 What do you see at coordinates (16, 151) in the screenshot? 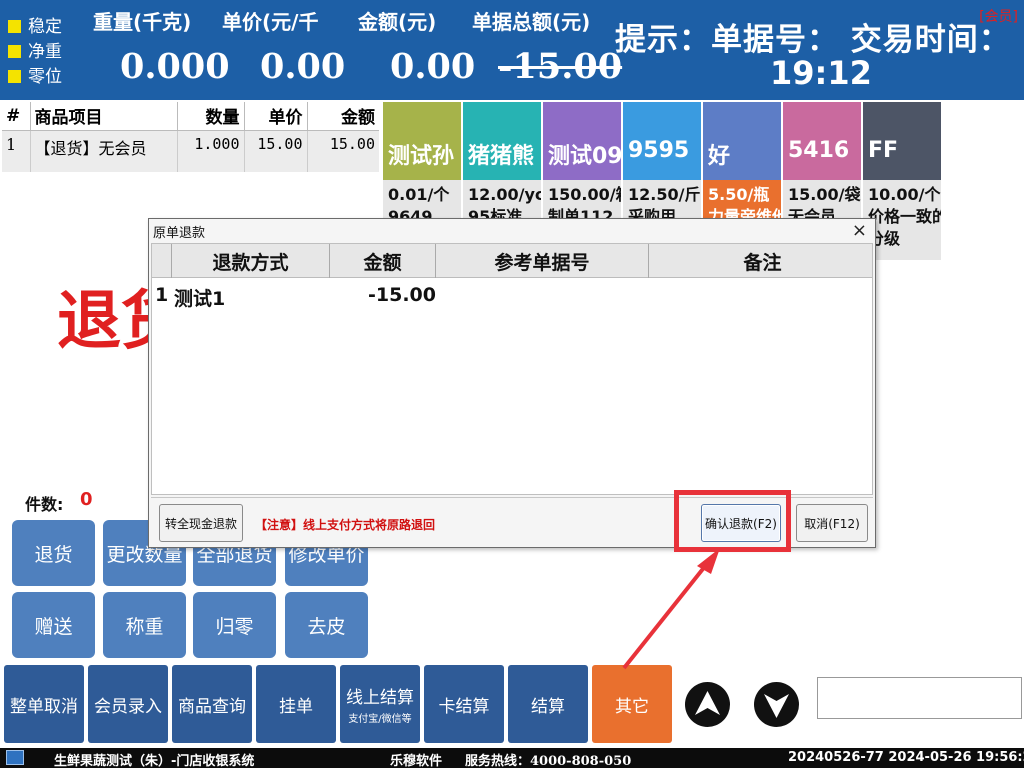
I see `row-index: 1` at bounding box center [16, 151].